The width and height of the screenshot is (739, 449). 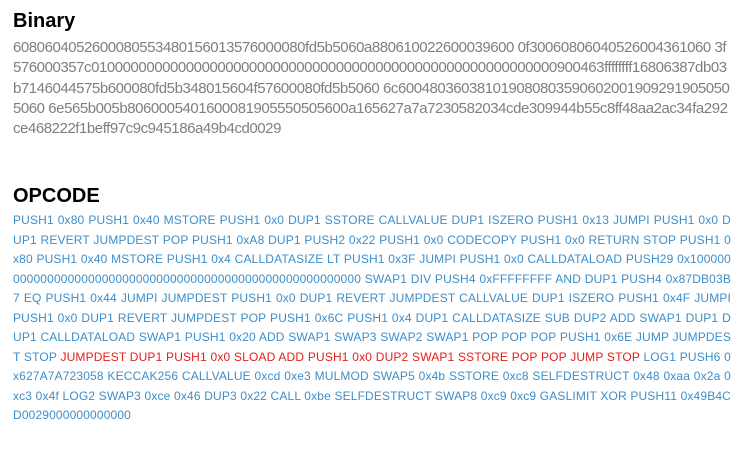 I want to click on opcode-heading: OPCODE, so click(x=56, y=196).